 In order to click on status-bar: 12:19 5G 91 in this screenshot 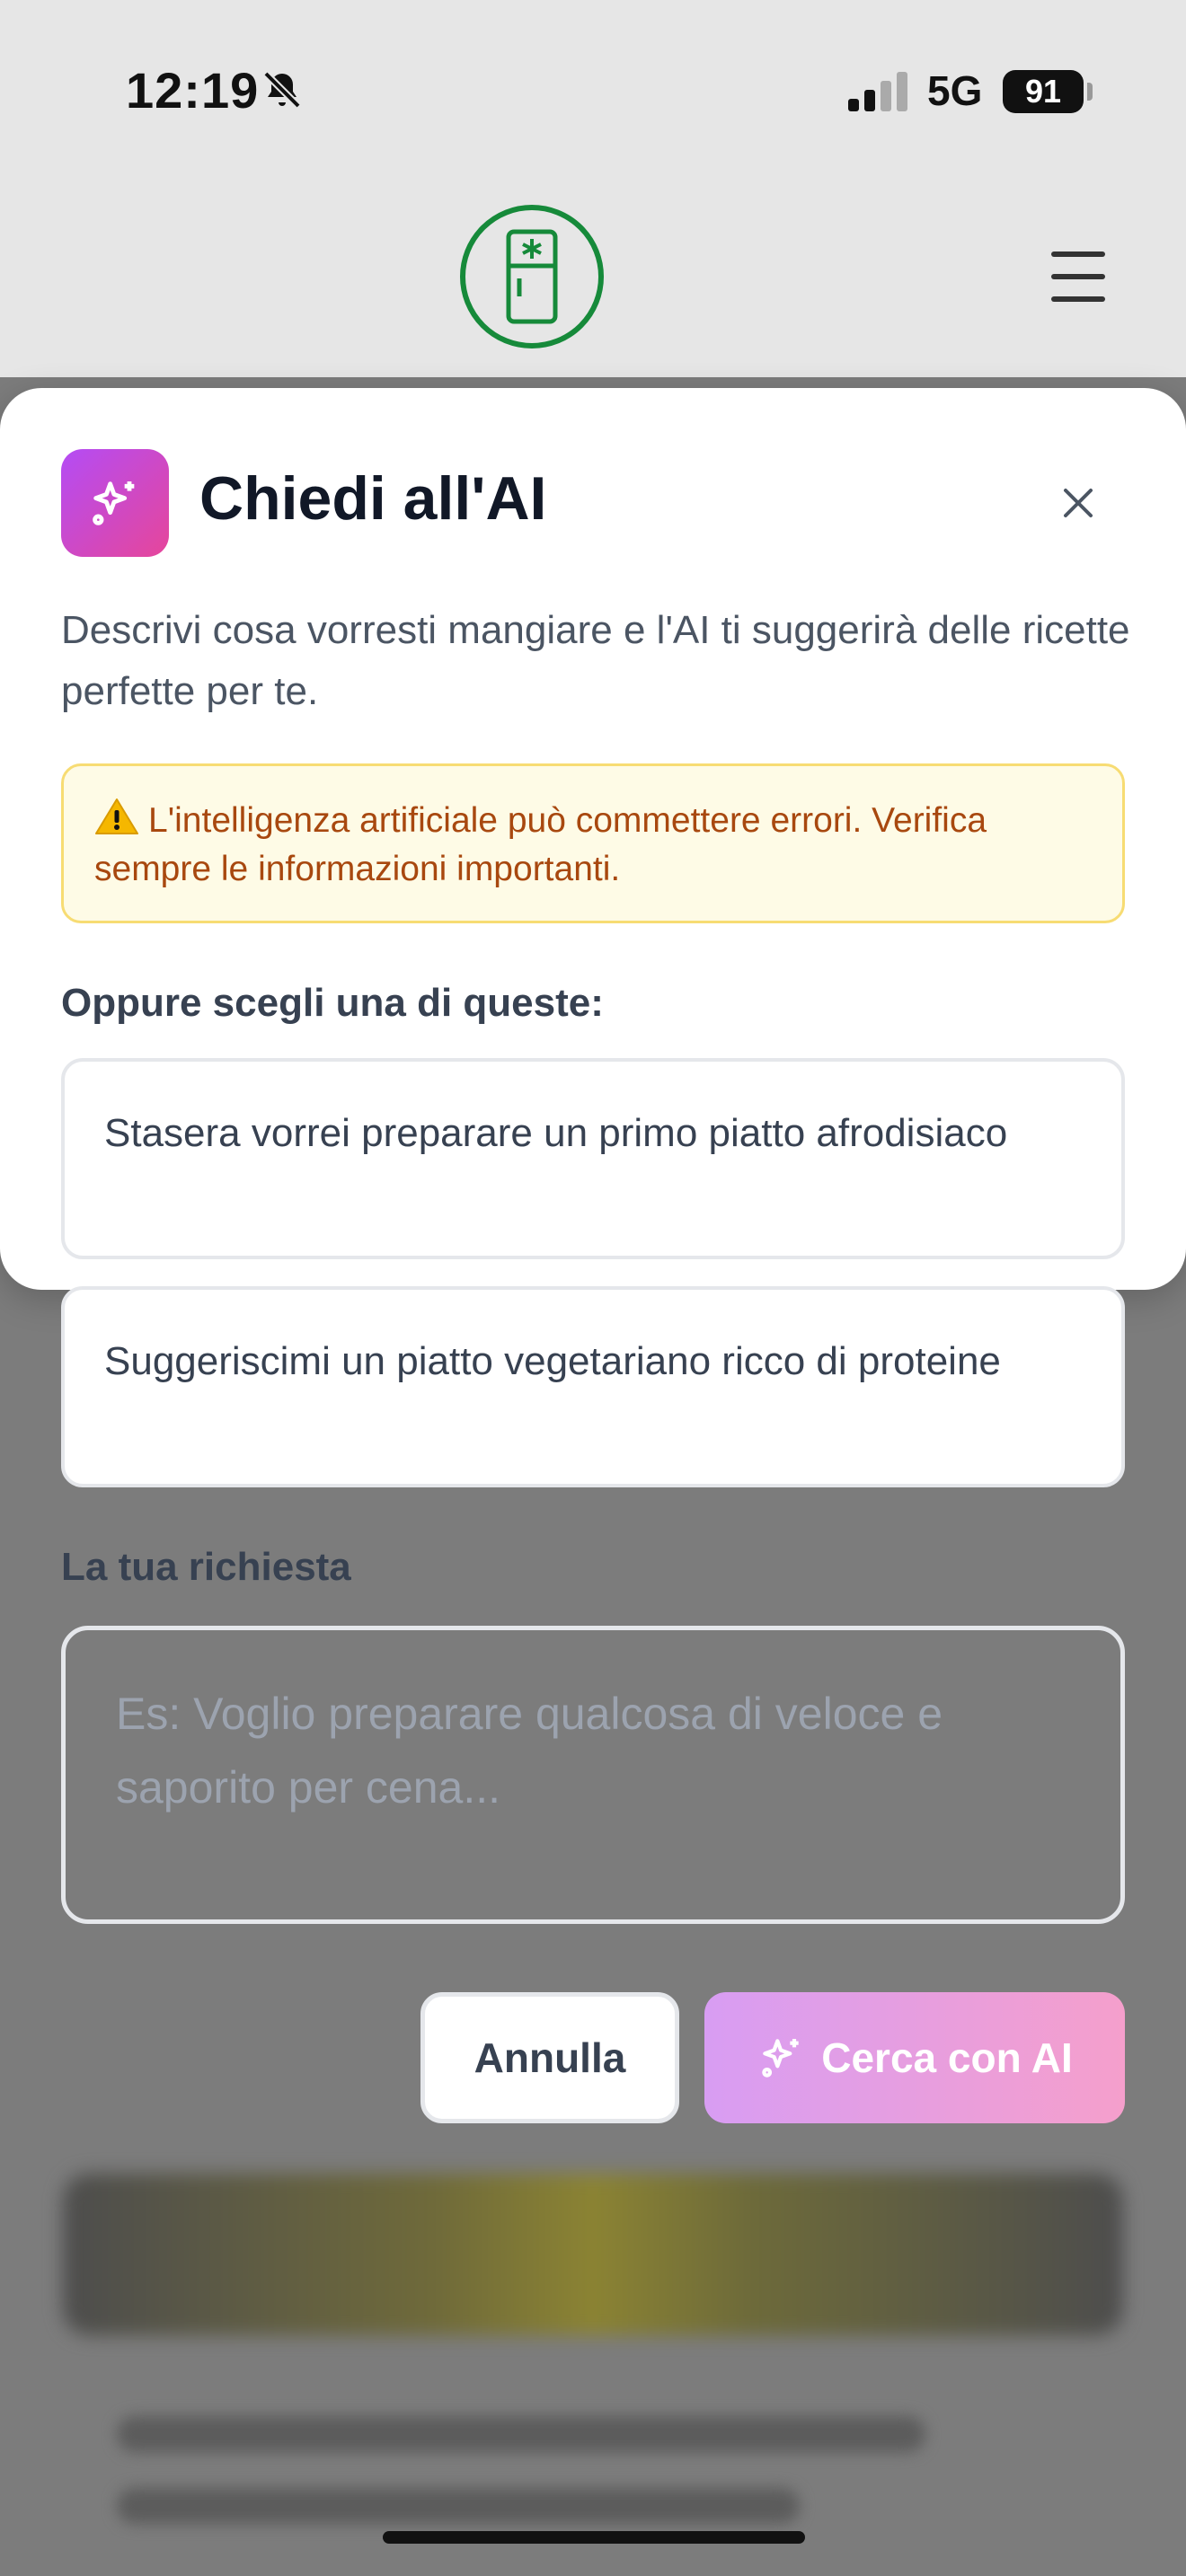, I will do `click(593, 90)`.